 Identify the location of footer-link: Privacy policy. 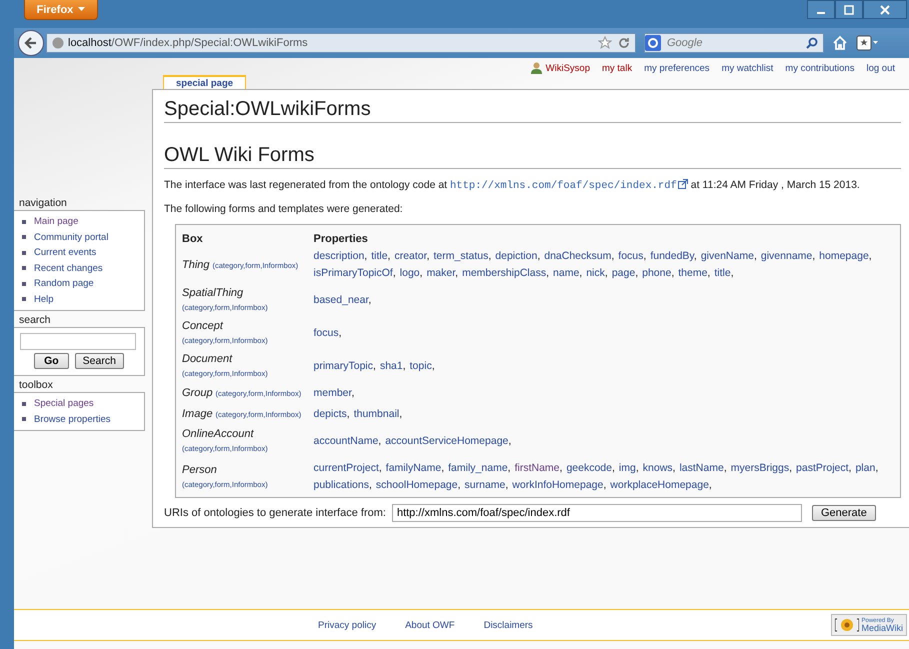
(347, 625).